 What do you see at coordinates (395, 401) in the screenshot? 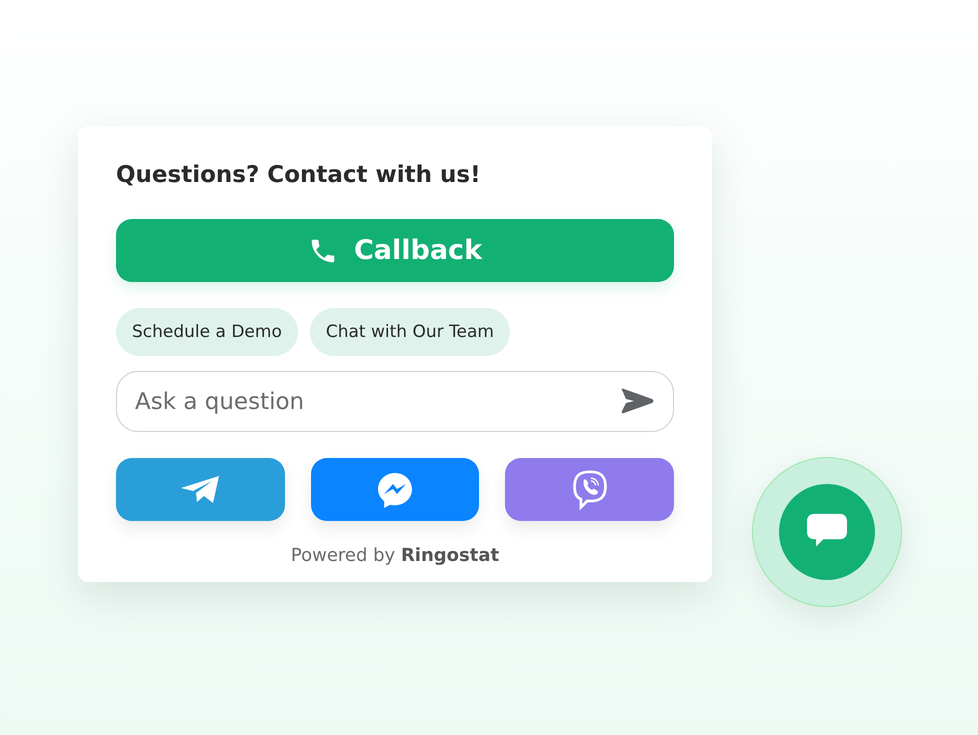
I see `question-field: Ask a question` at bounding box center [395, 401].